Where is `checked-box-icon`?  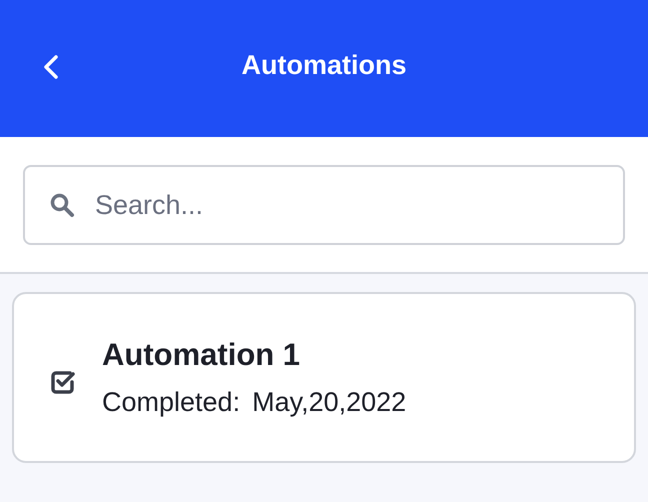 checked-box-icon is located at coordinates (63, 381).